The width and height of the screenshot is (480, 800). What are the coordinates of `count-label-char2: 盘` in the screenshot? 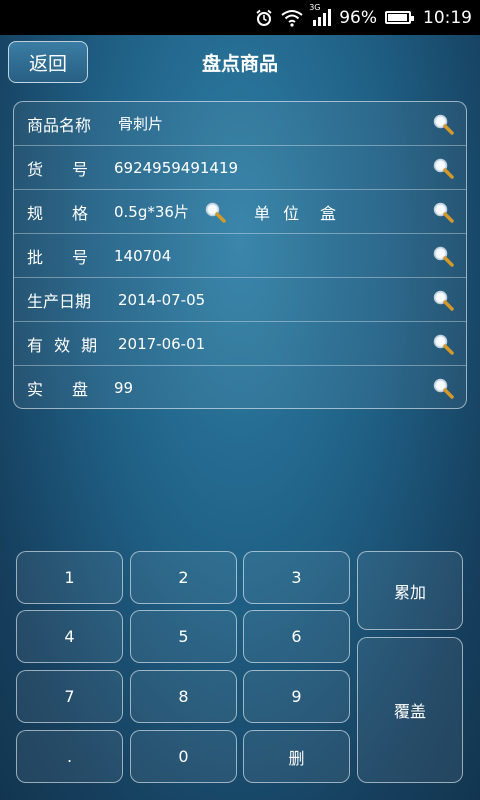 It's located at (80, 389).